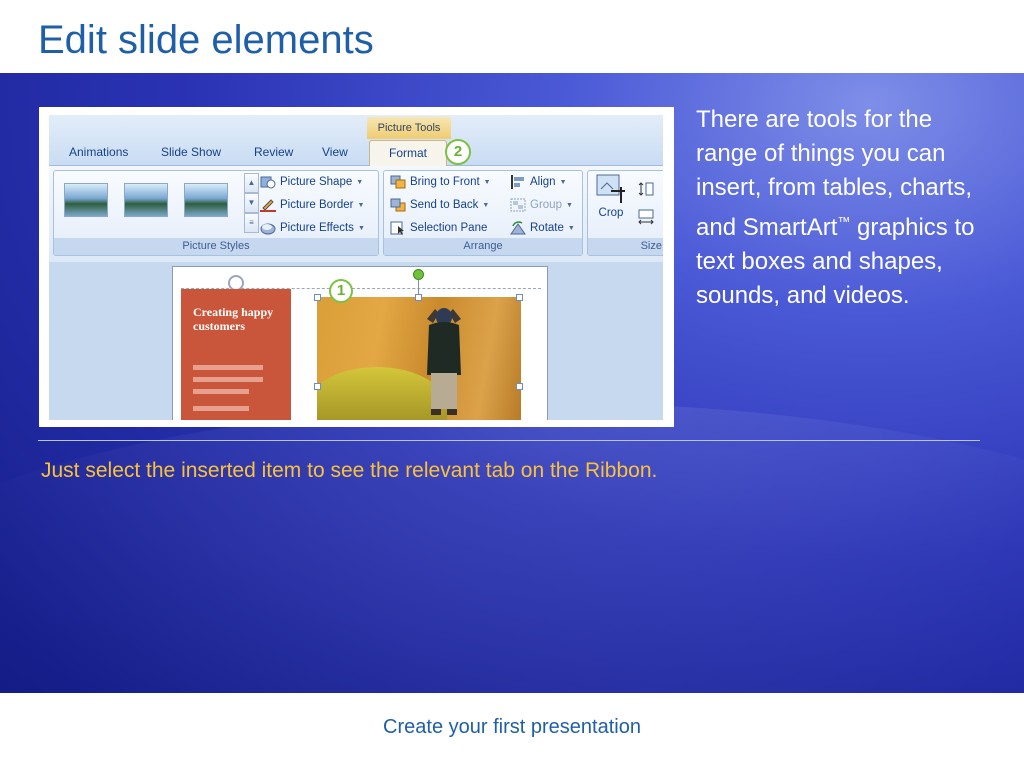  I want to click on picture-effects-icon, so click(268, 228).